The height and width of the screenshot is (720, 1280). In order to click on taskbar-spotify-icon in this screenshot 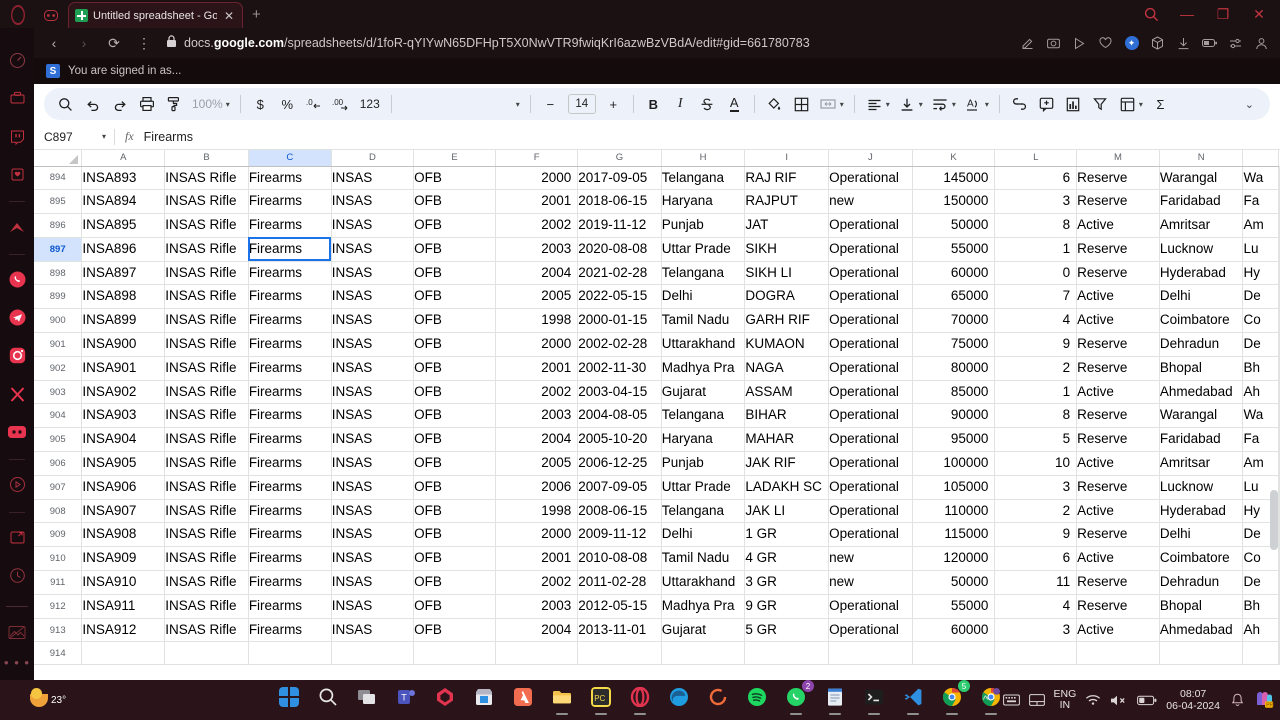, I will do `click(757, 700)`.